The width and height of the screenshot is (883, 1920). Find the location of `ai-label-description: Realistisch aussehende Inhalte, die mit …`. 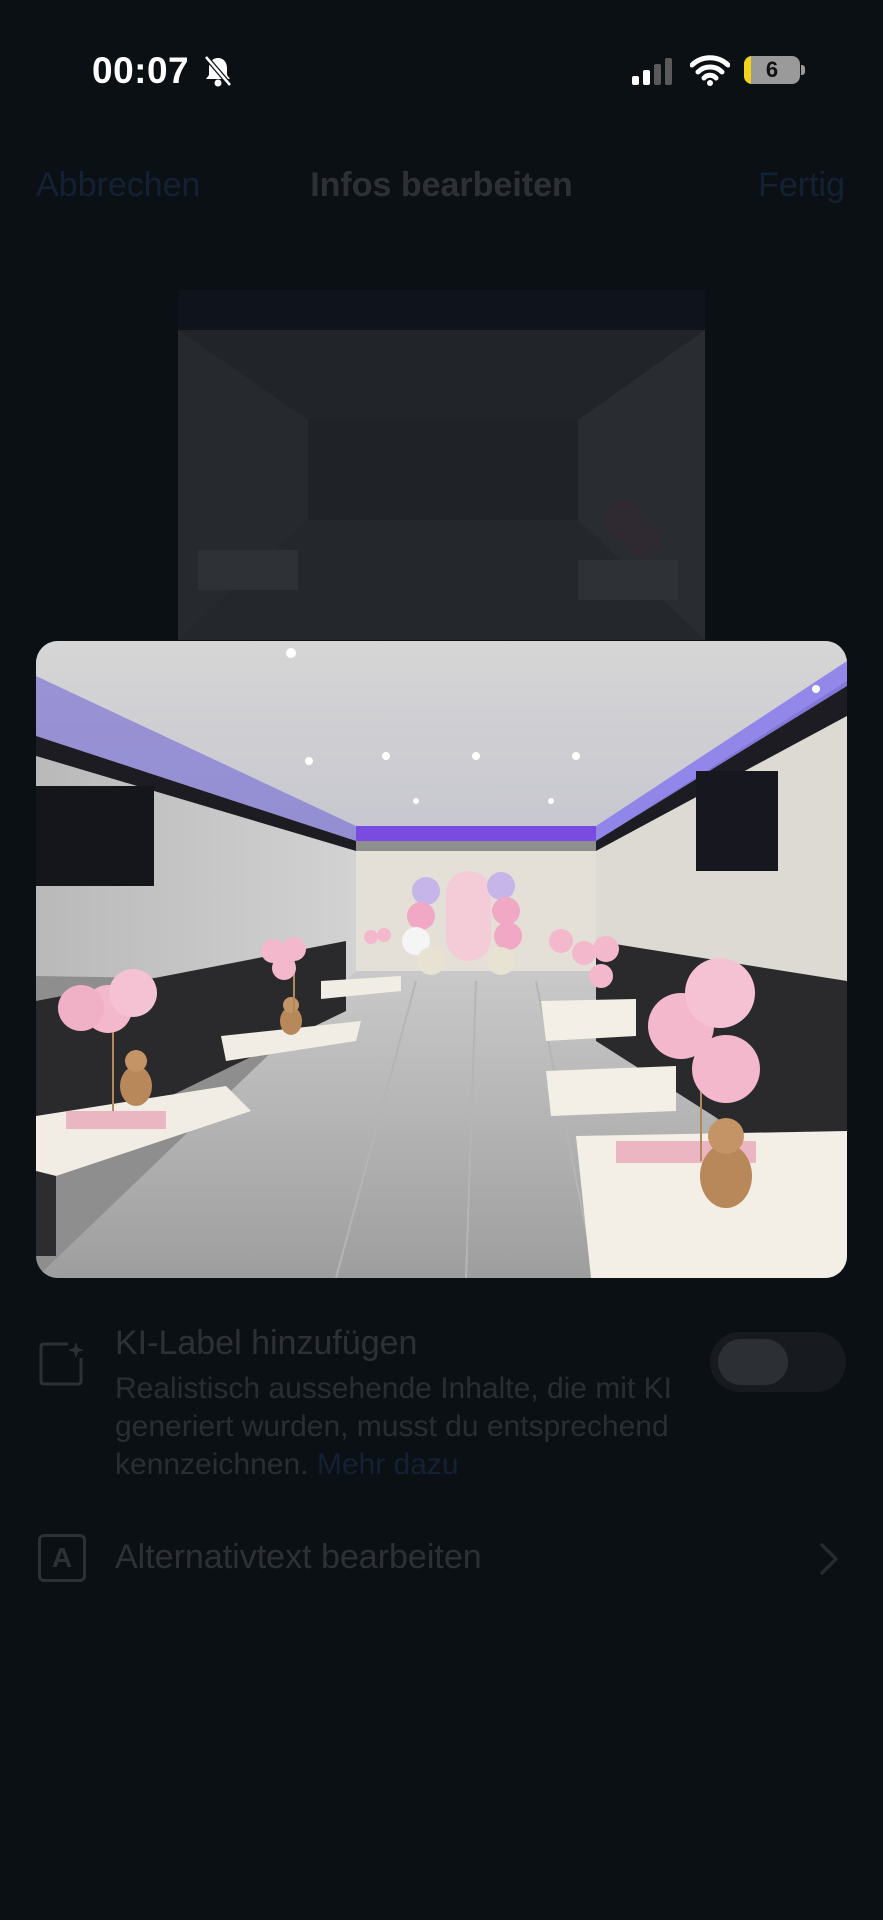

ai-label-description: Realistisch aussehende Inhalte, die mit … is located at coordinates (395, 1427).